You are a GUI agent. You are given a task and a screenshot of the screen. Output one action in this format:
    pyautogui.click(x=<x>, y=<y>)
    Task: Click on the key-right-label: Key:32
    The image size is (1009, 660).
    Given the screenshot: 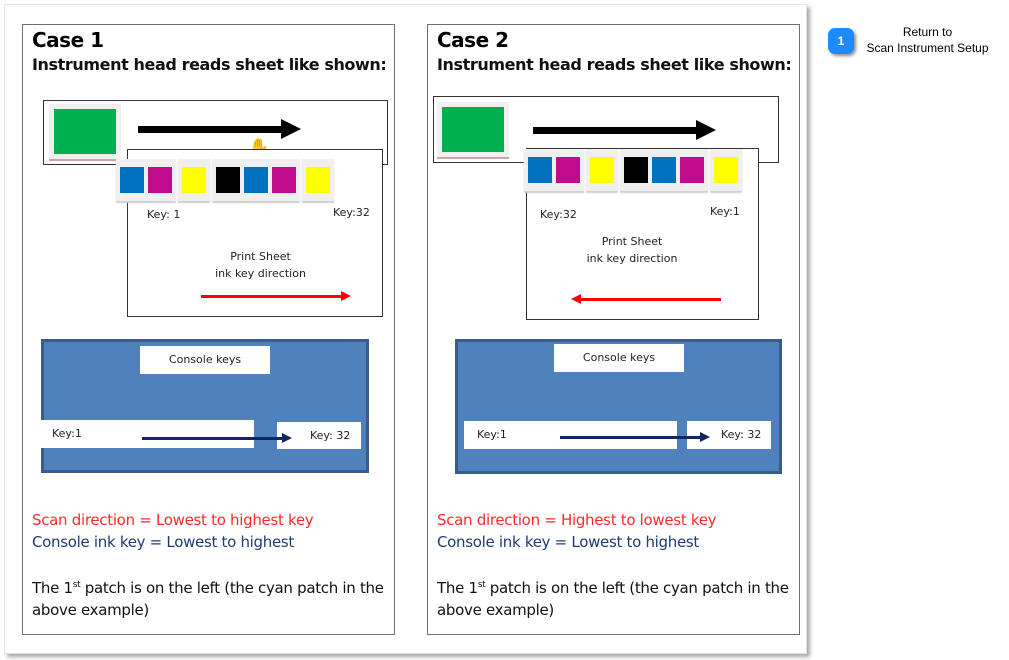 What is the action you would take?
    pyautogui.click(x=351, y=212)
    